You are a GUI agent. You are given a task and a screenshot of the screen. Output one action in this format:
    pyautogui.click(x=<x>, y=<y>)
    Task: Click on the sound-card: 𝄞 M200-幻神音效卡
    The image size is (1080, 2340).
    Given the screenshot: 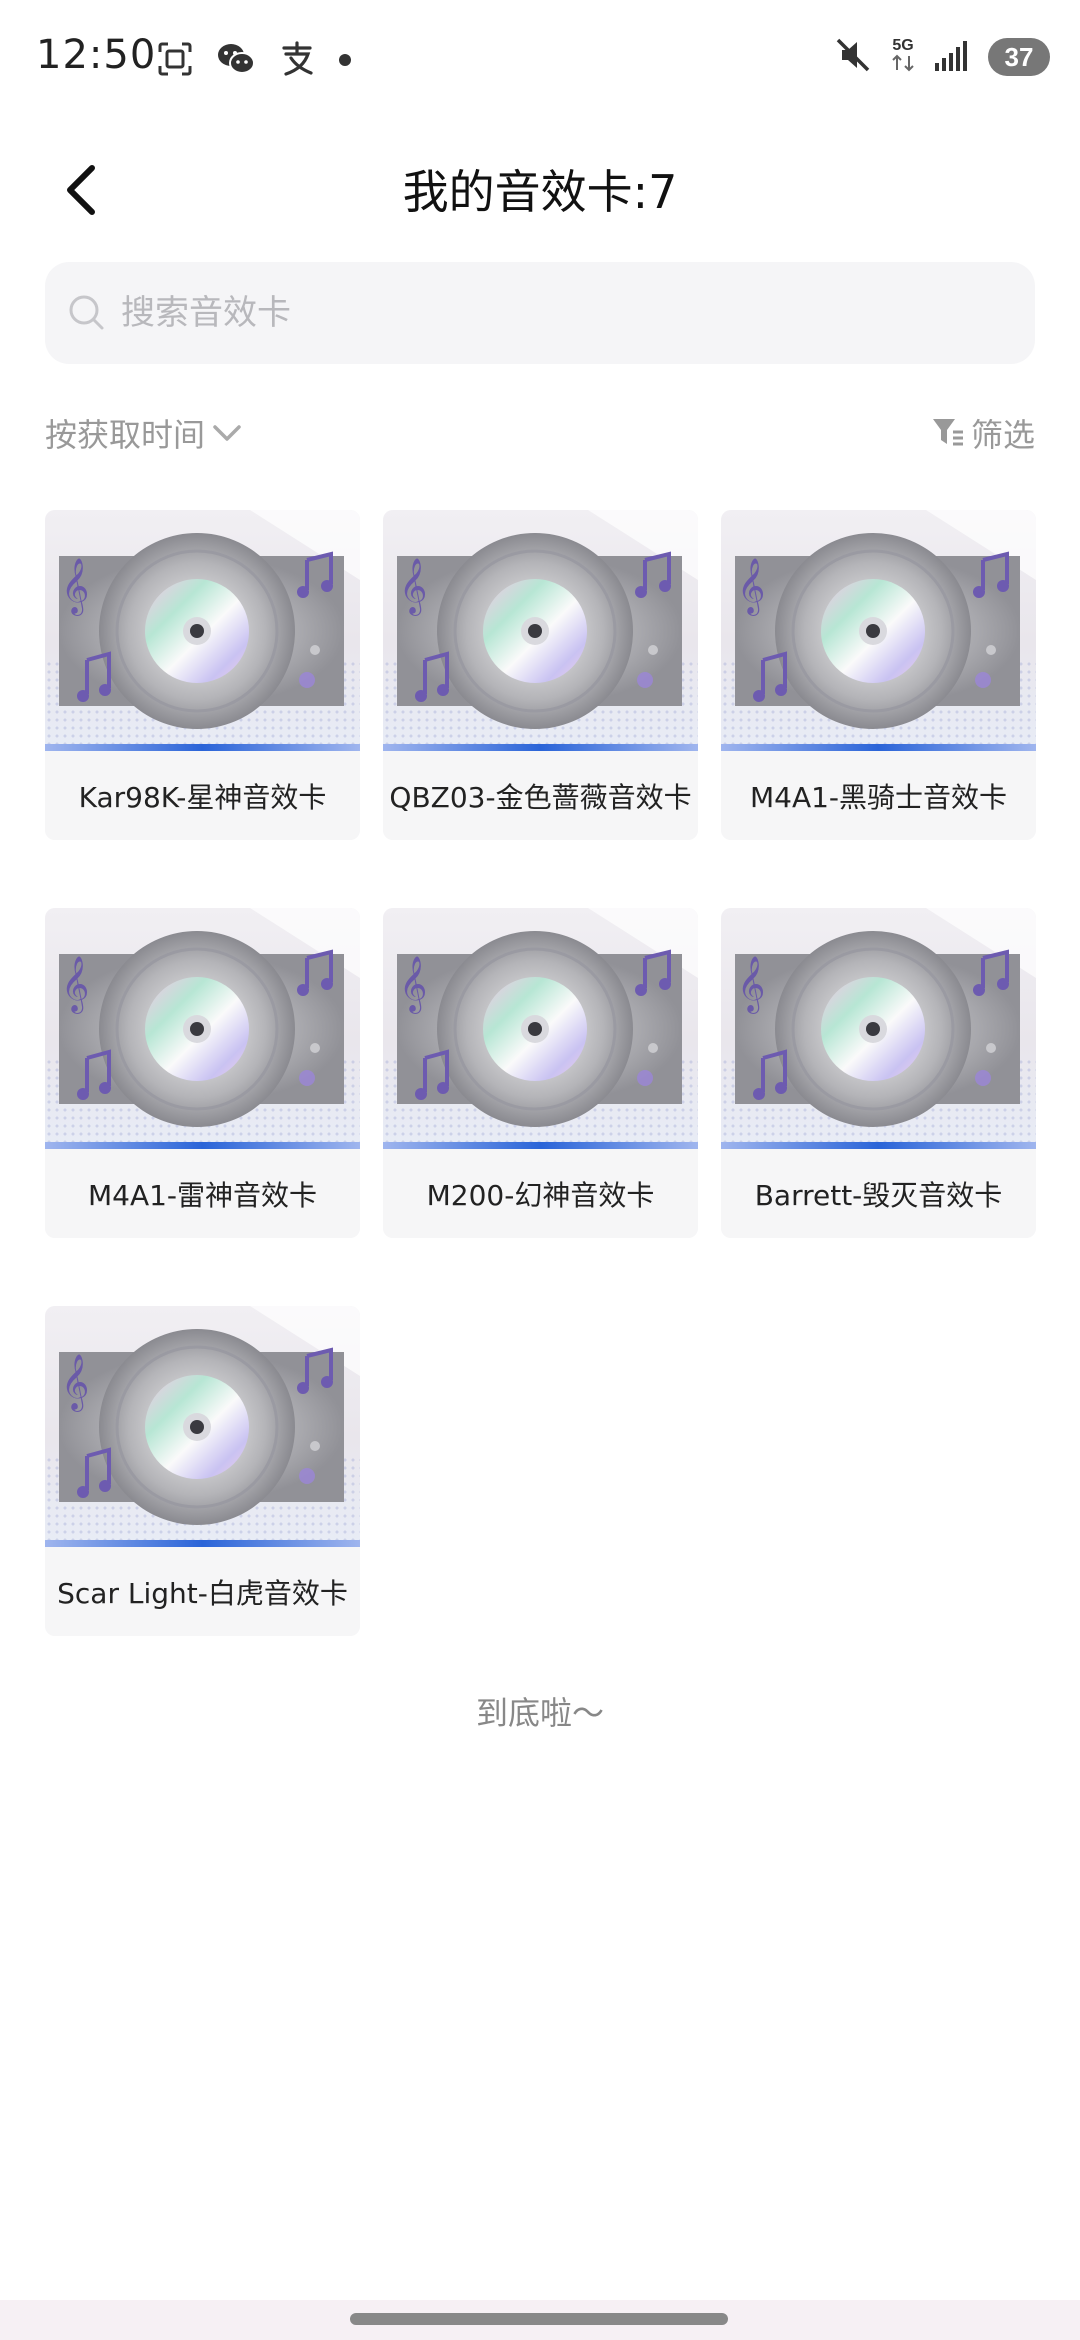 What is the action you would take?
    pyautogui.click(x=540, y=1073)
    